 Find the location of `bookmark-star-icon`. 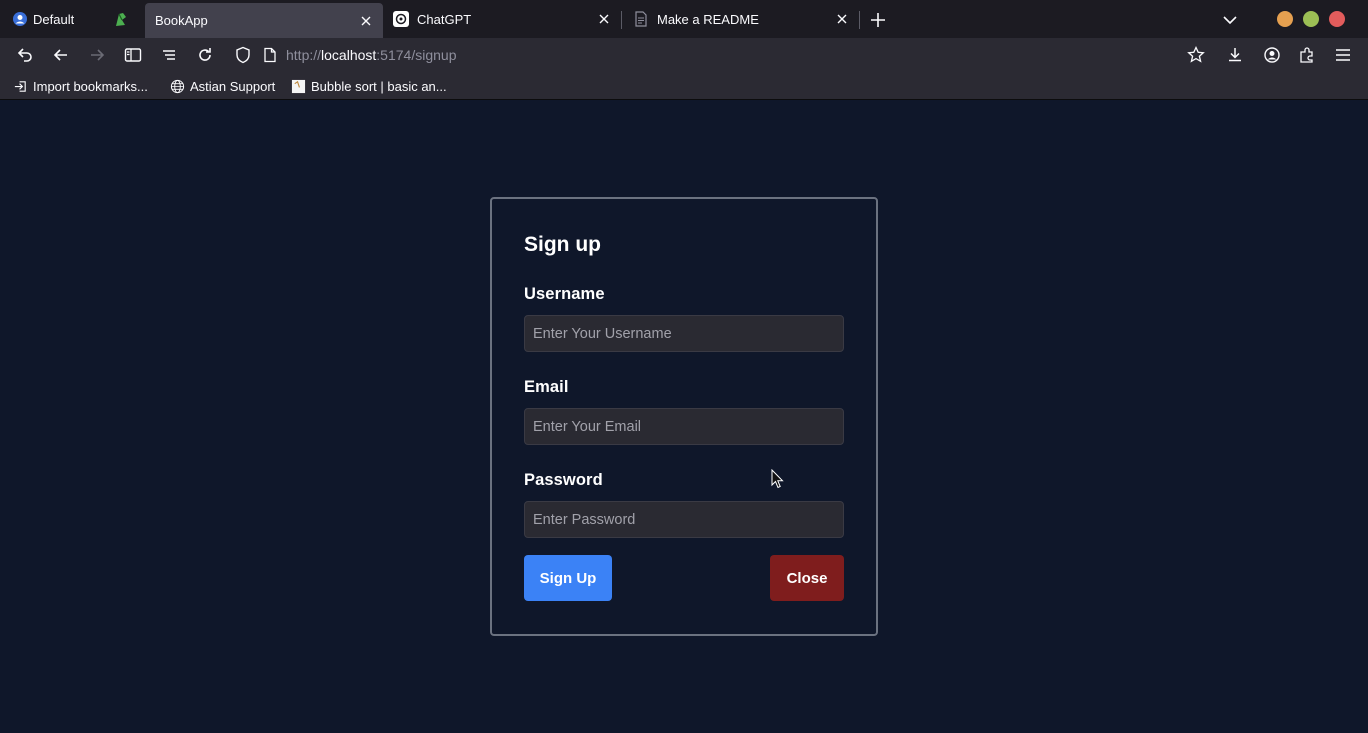

bookmark-star-icon is located at coordinates (1196, 55).